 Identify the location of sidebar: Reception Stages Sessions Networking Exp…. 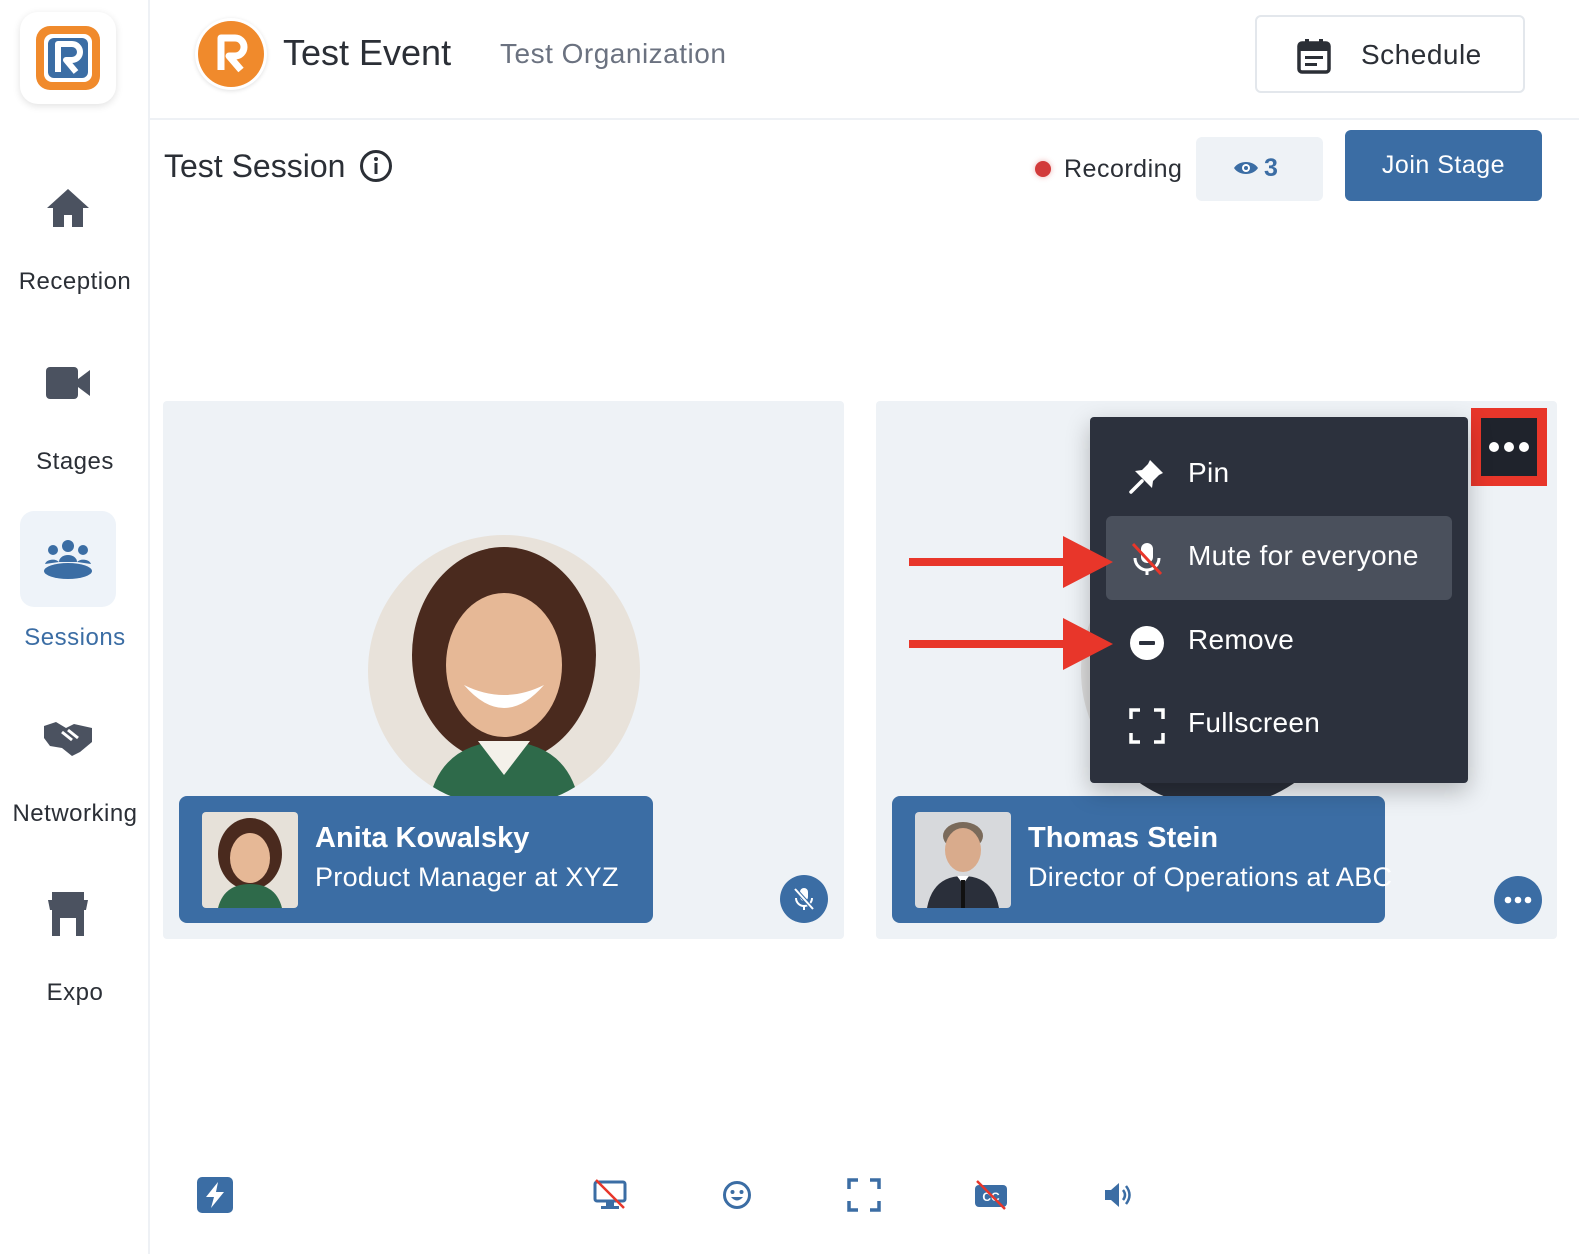
(75, 627).